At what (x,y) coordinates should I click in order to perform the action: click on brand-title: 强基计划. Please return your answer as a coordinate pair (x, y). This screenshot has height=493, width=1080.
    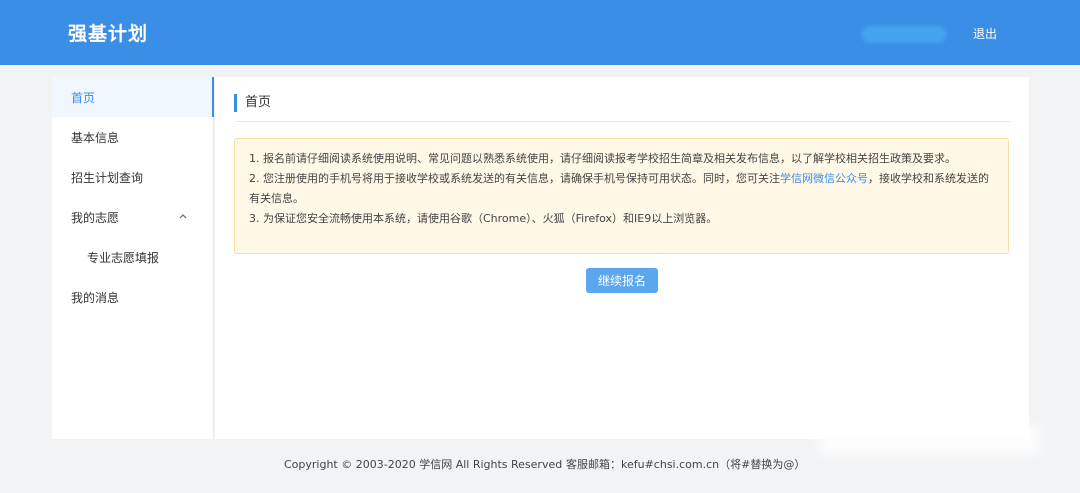
    Looking at the image, I should click on (108, 34).